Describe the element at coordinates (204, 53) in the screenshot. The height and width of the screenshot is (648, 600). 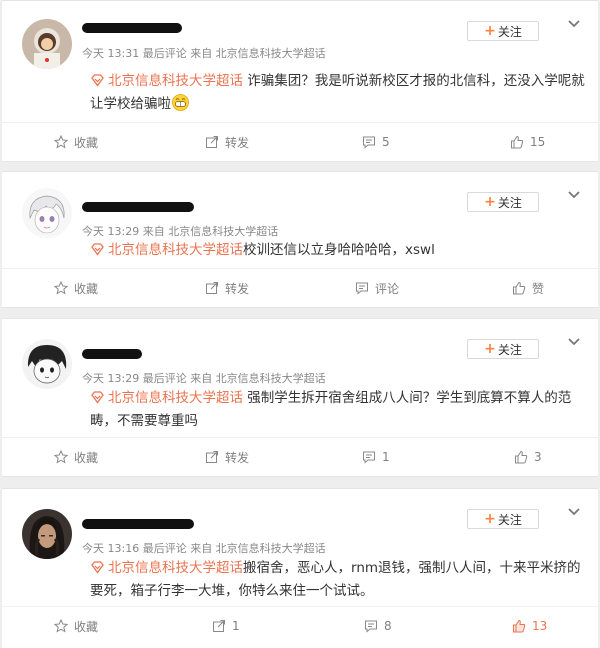
I see `post-meta: 今天 13:31 最后评论 来自 北京信息科技大学超话` at that location.